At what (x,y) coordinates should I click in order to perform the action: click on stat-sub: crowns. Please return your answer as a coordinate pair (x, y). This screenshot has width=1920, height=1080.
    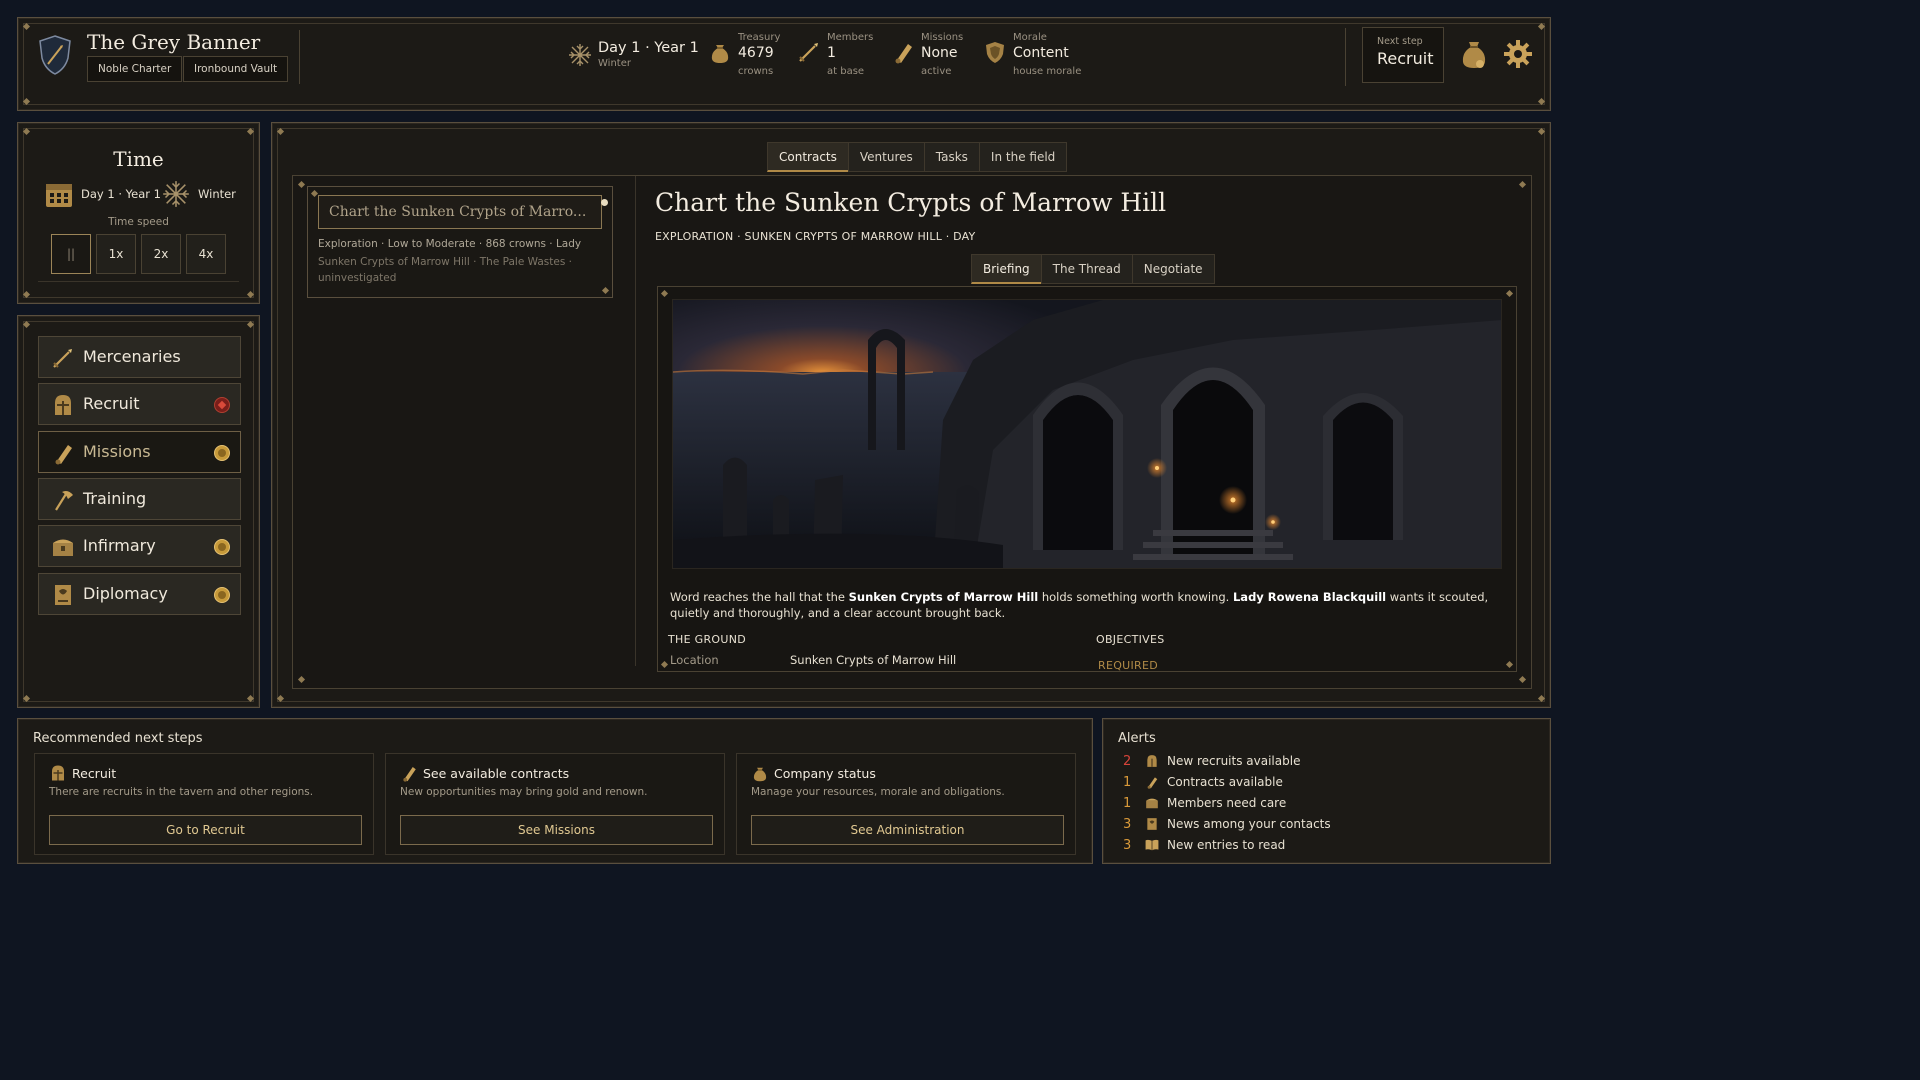
    Looking at the image, I should click on (756, 71).